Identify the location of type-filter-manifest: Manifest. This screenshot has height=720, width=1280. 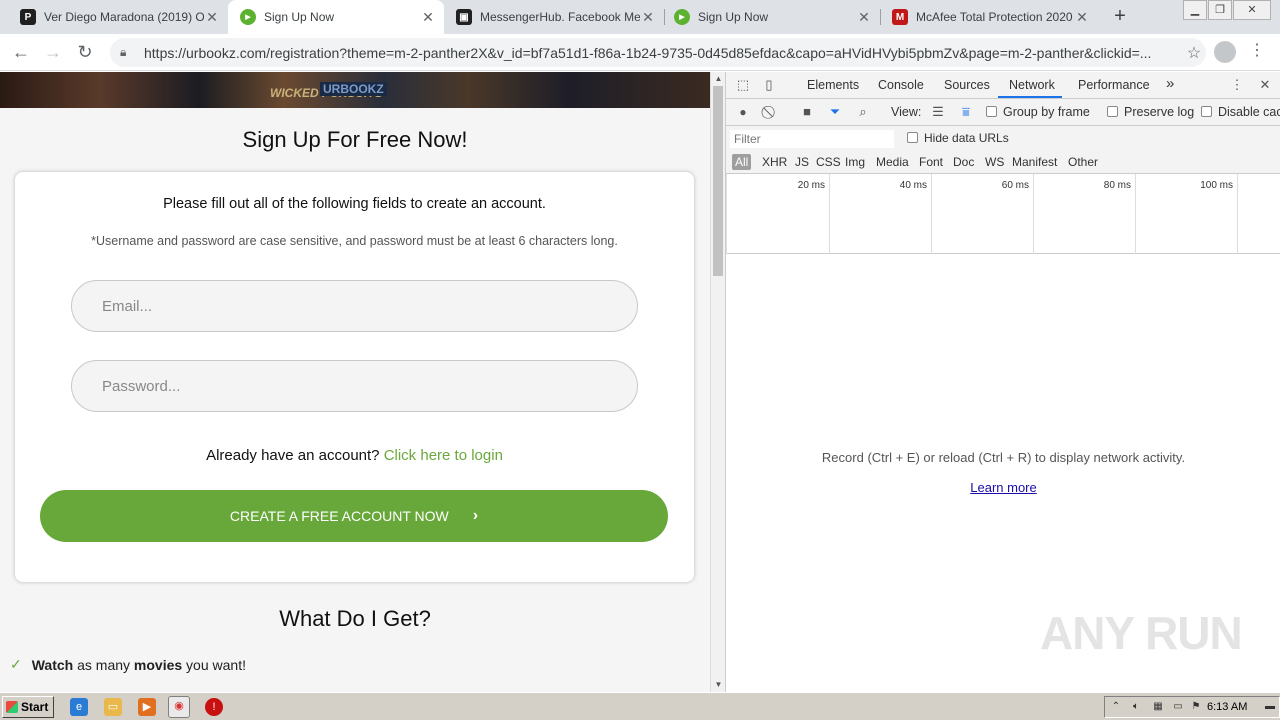
(1034, 162).